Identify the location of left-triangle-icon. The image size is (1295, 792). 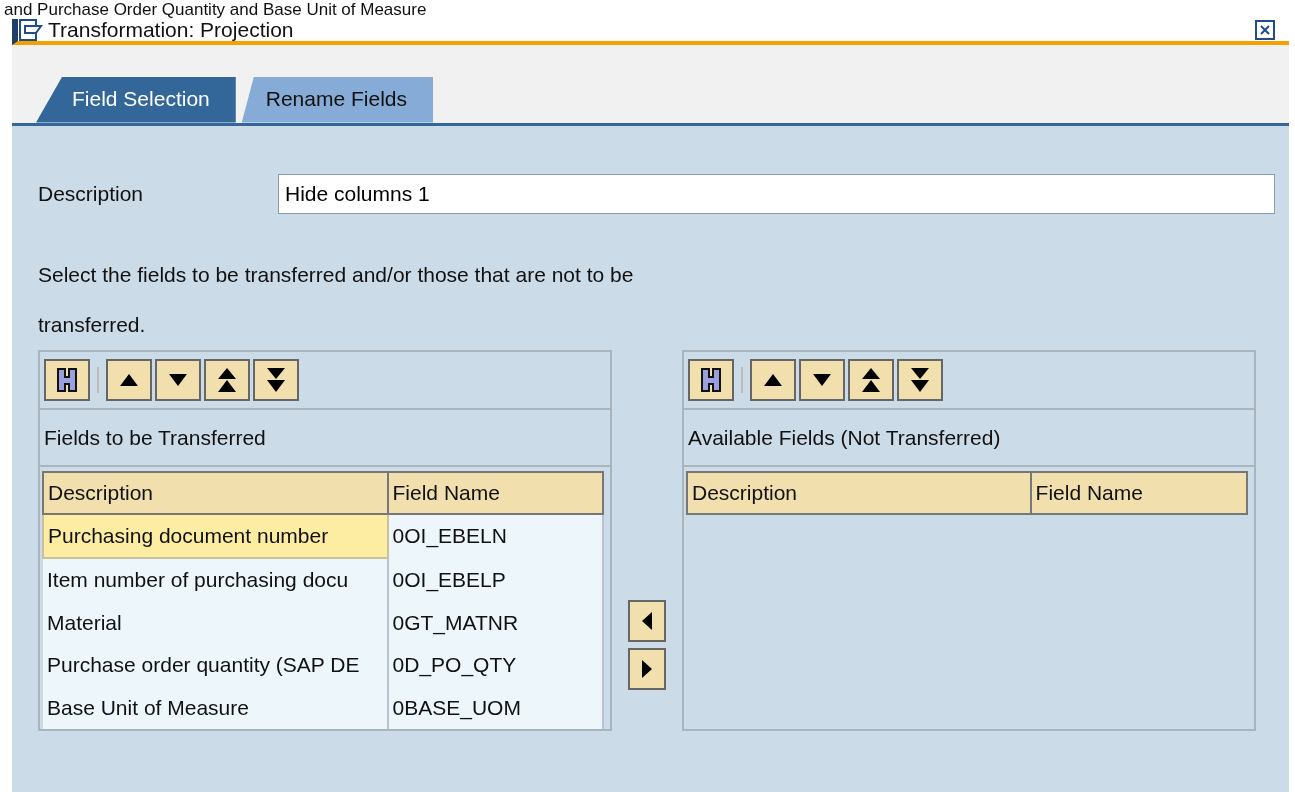
(647, 620).